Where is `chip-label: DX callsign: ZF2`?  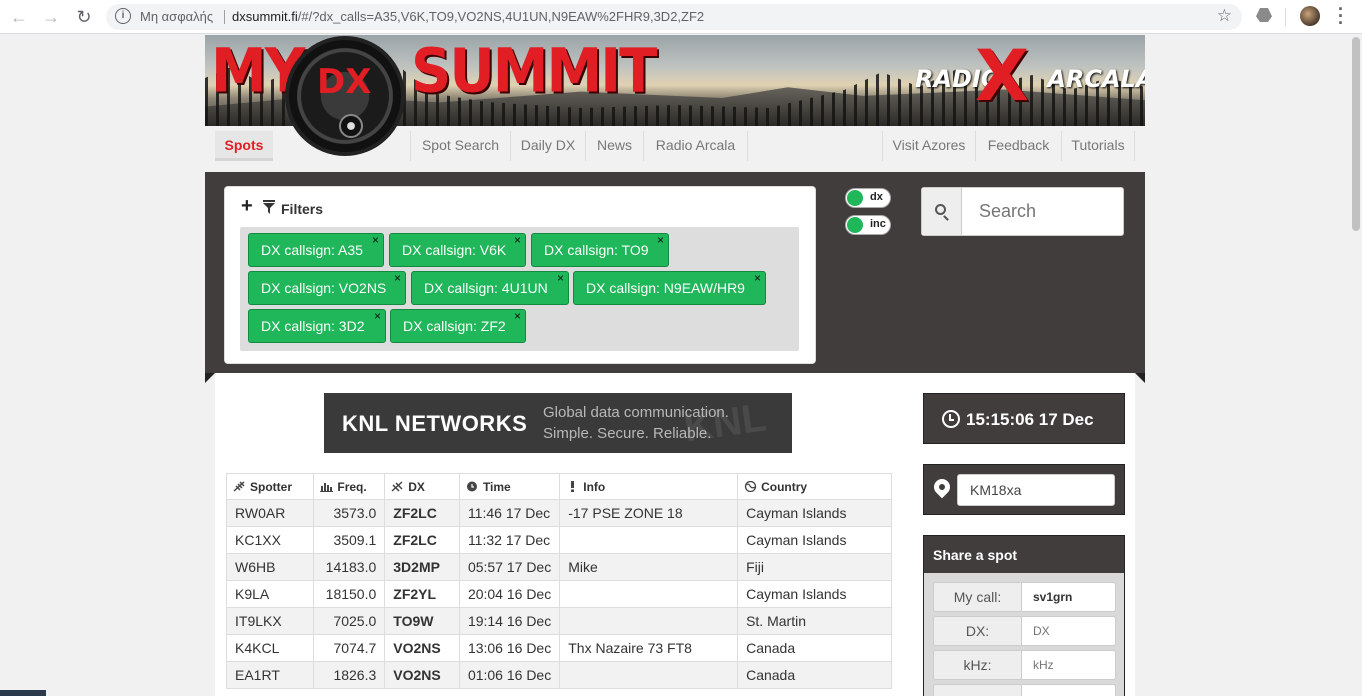 chip-label: DX callsign: ZF2 is located at coordinates (454, 326).